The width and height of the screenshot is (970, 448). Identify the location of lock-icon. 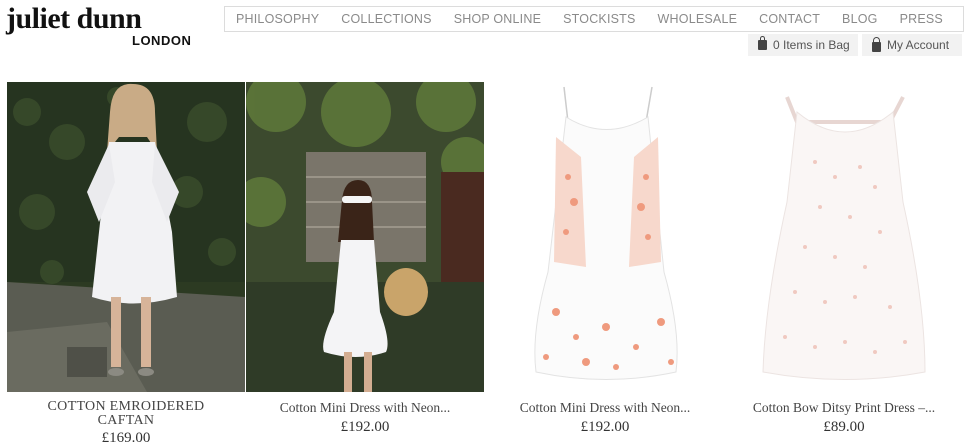
(876, 44).